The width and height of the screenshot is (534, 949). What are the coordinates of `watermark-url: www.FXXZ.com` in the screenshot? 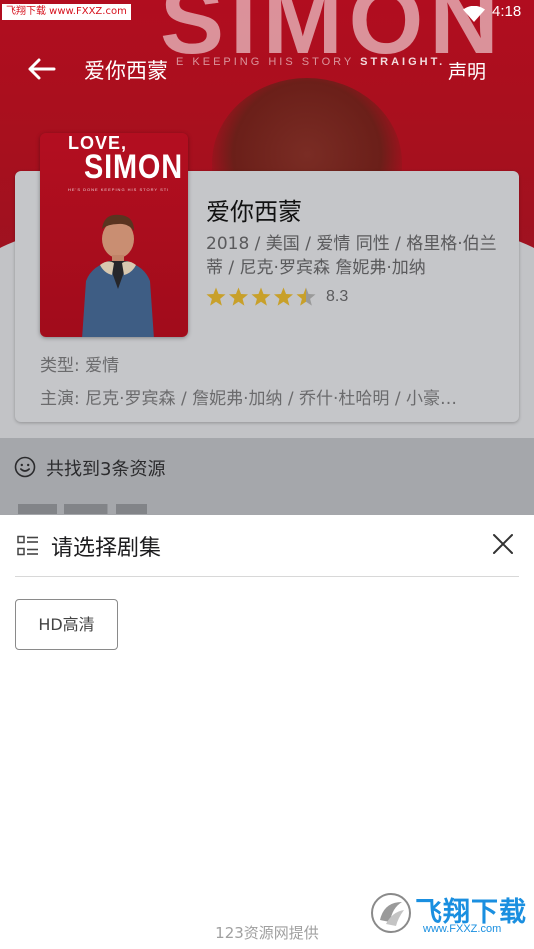 It's located at (462, 929).